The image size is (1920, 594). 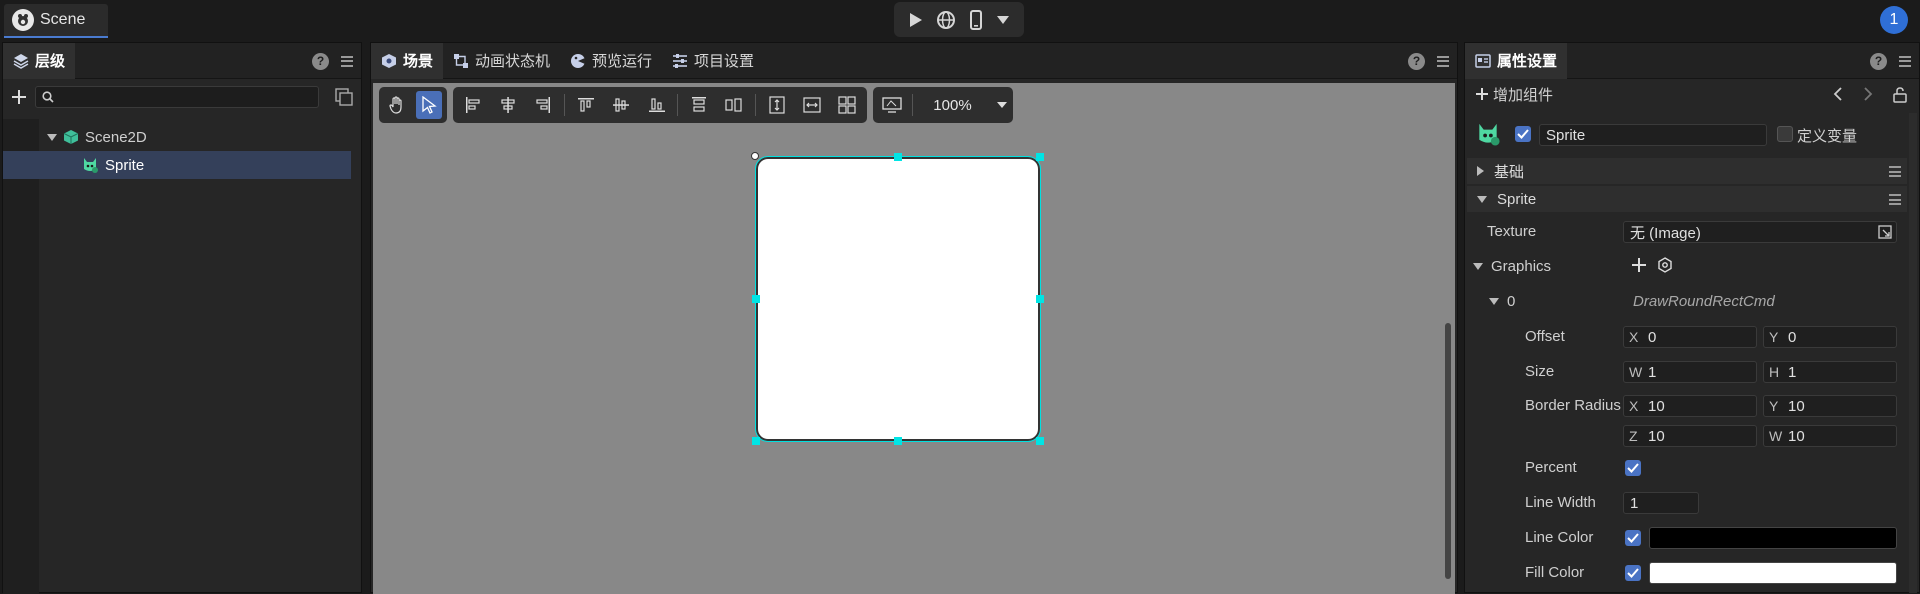 What do you see at coordinates (756, 441) in the screenshot?
I see `resize-handle-bottom-left` at bounding box center [756, 441].